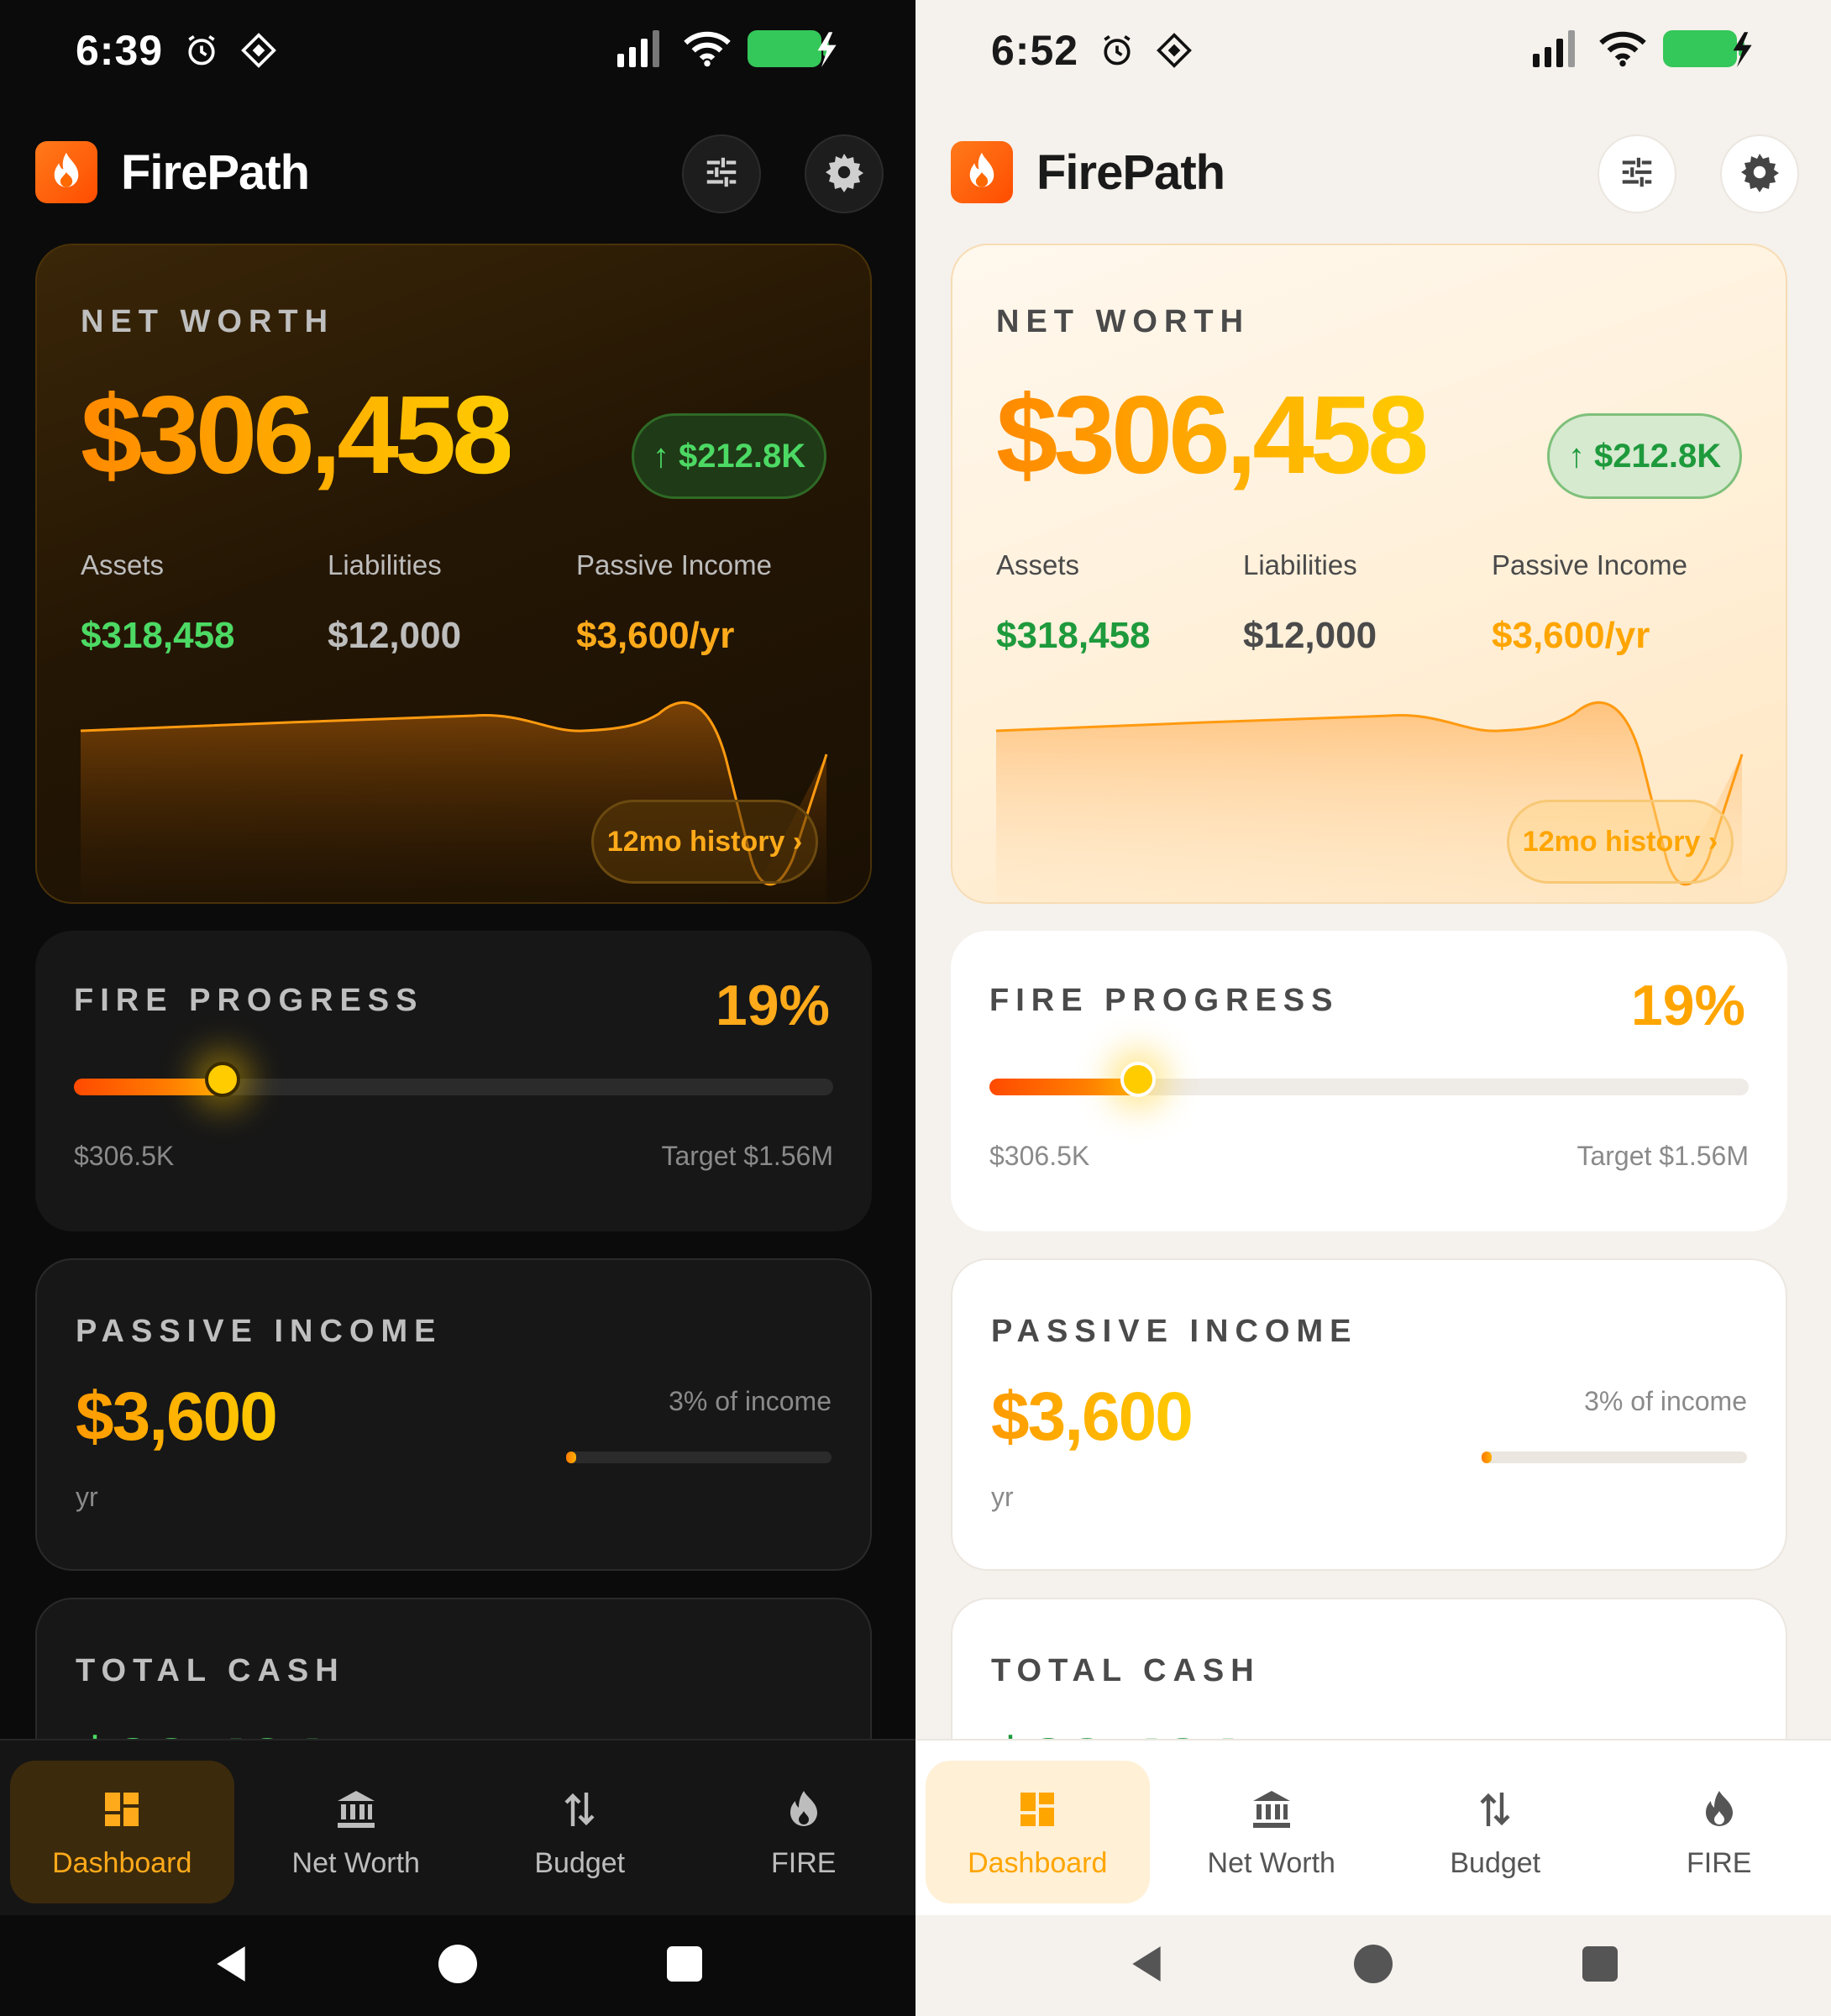 This screenshot has height=2016, width=1831. Describe the element at coordinates (579, 1809) in the screenshot. I see `transfer-arrows-icon` at that location.